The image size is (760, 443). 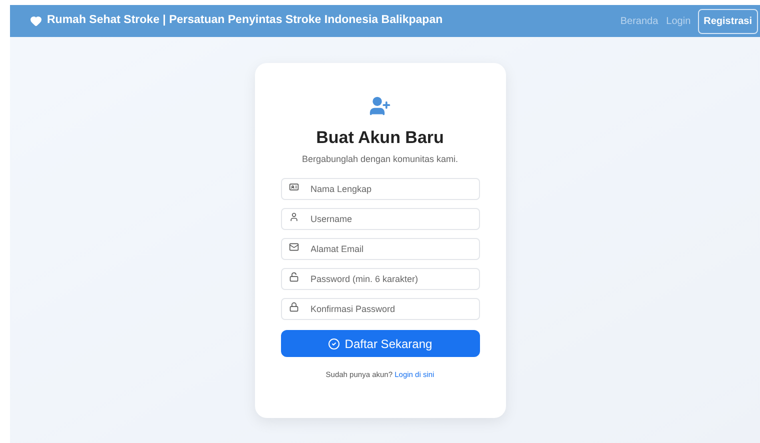 I want to click on user-icon, so click(x=293, y=217).